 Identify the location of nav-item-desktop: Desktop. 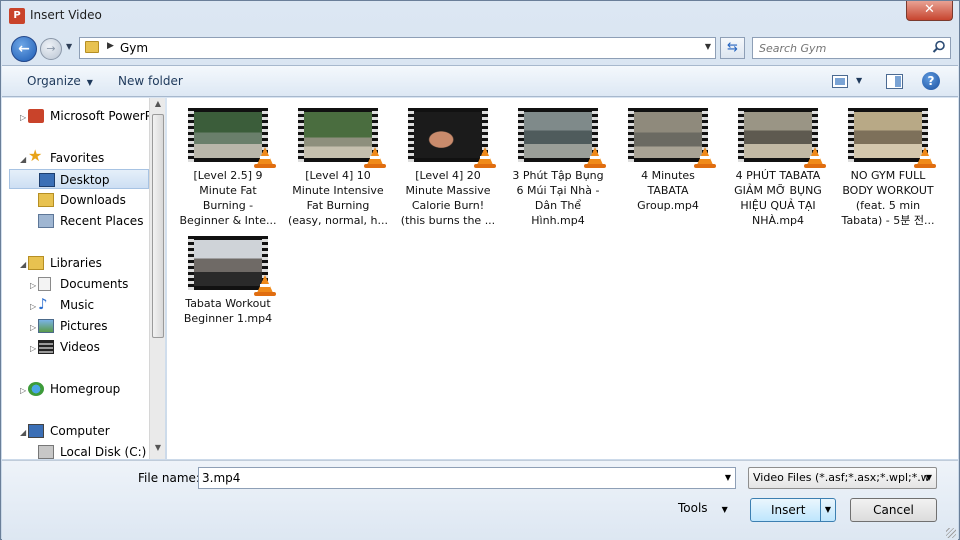
(79, 179).